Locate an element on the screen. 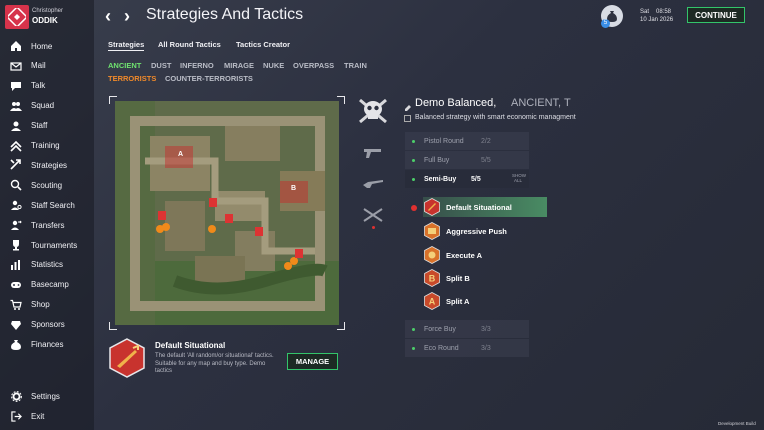  alert-dot is located at coordinates (373, 227).